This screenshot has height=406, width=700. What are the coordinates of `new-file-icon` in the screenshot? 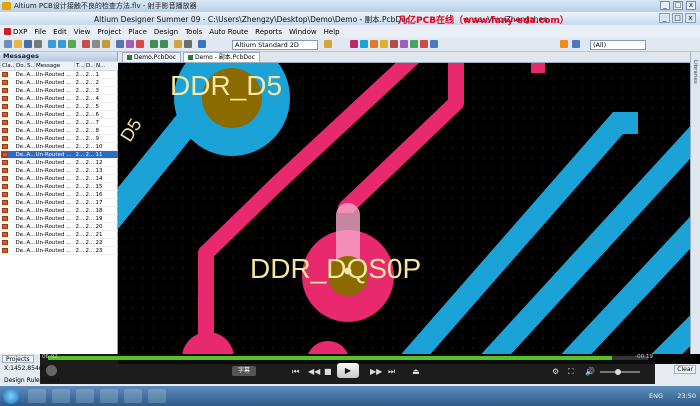 It's located at (8, 44).